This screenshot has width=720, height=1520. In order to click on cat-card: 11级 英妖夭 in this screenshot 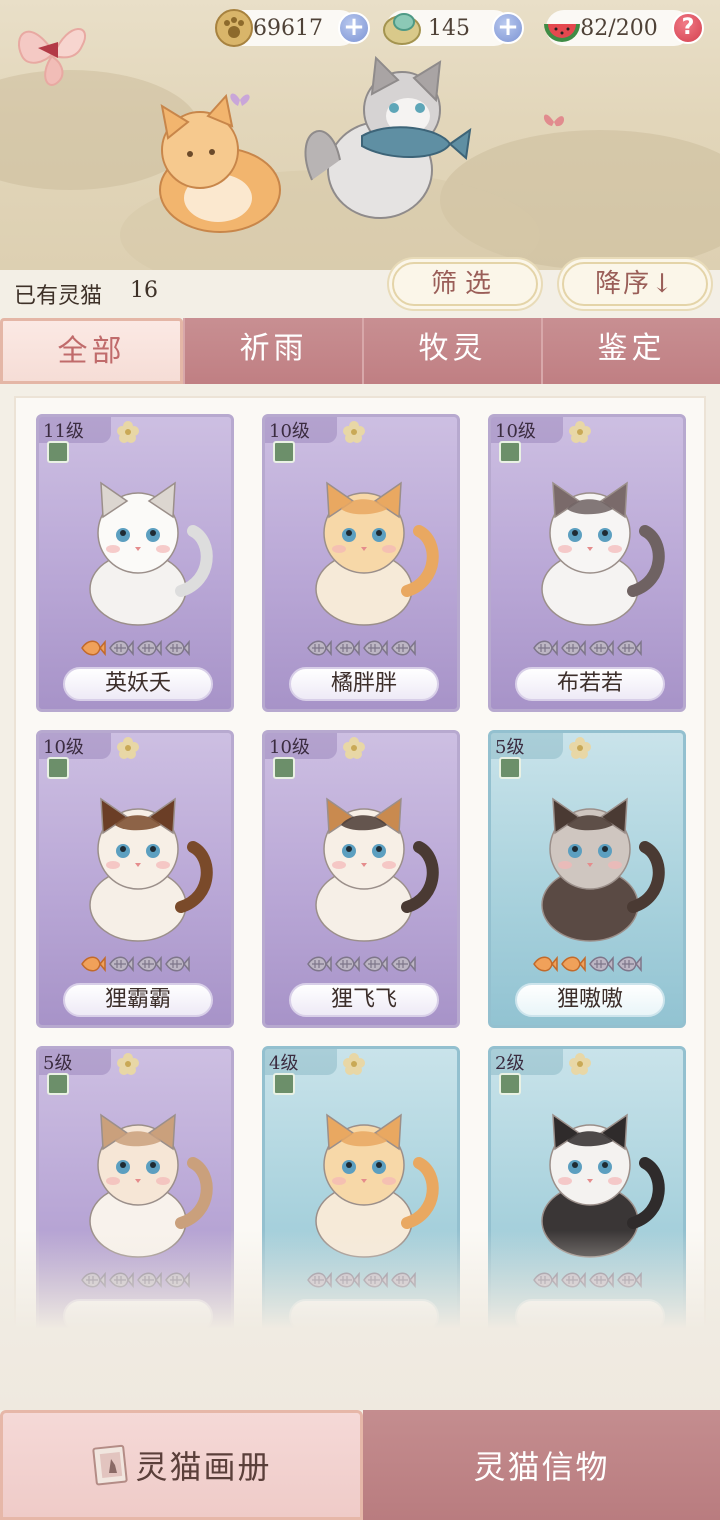, I will do `click(135, 563)`.